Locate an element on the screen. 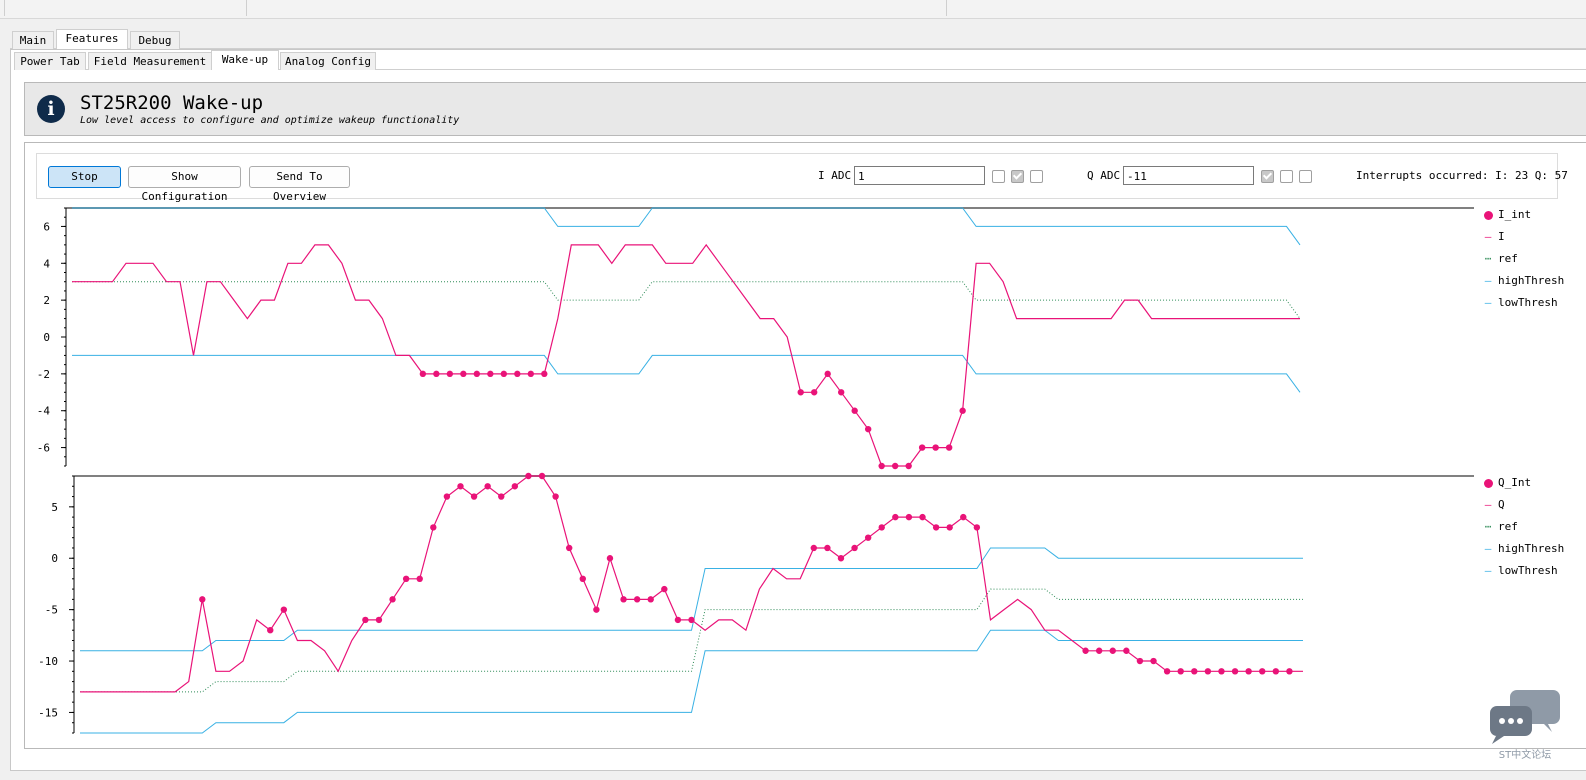  i-highthresh-series is located at coordinates (686, 226).